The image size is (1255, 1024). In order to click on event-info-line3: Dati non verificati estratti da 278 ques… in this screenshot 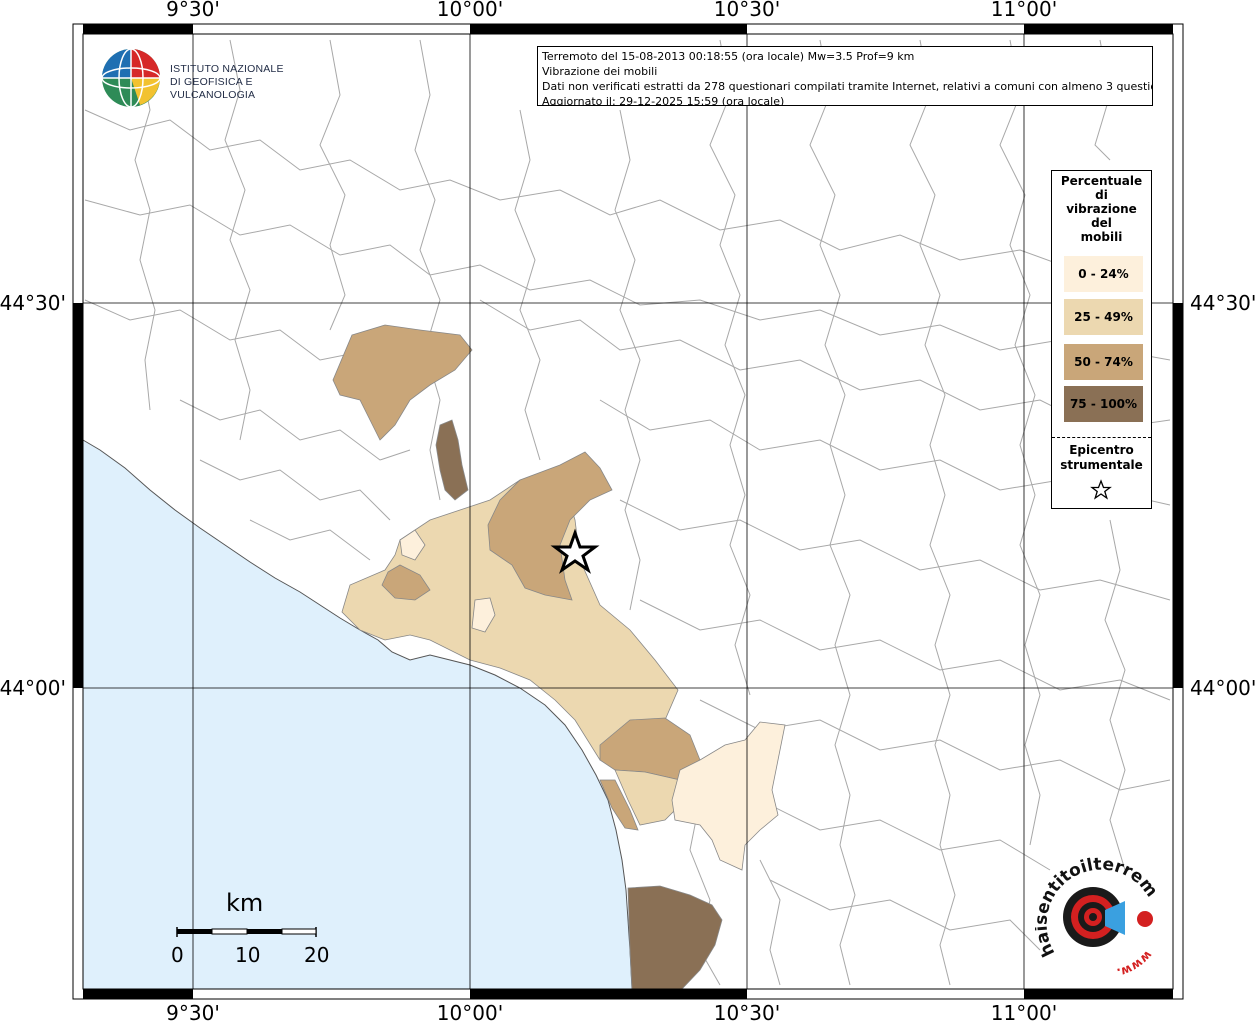, I will do `click(847, 86)`.